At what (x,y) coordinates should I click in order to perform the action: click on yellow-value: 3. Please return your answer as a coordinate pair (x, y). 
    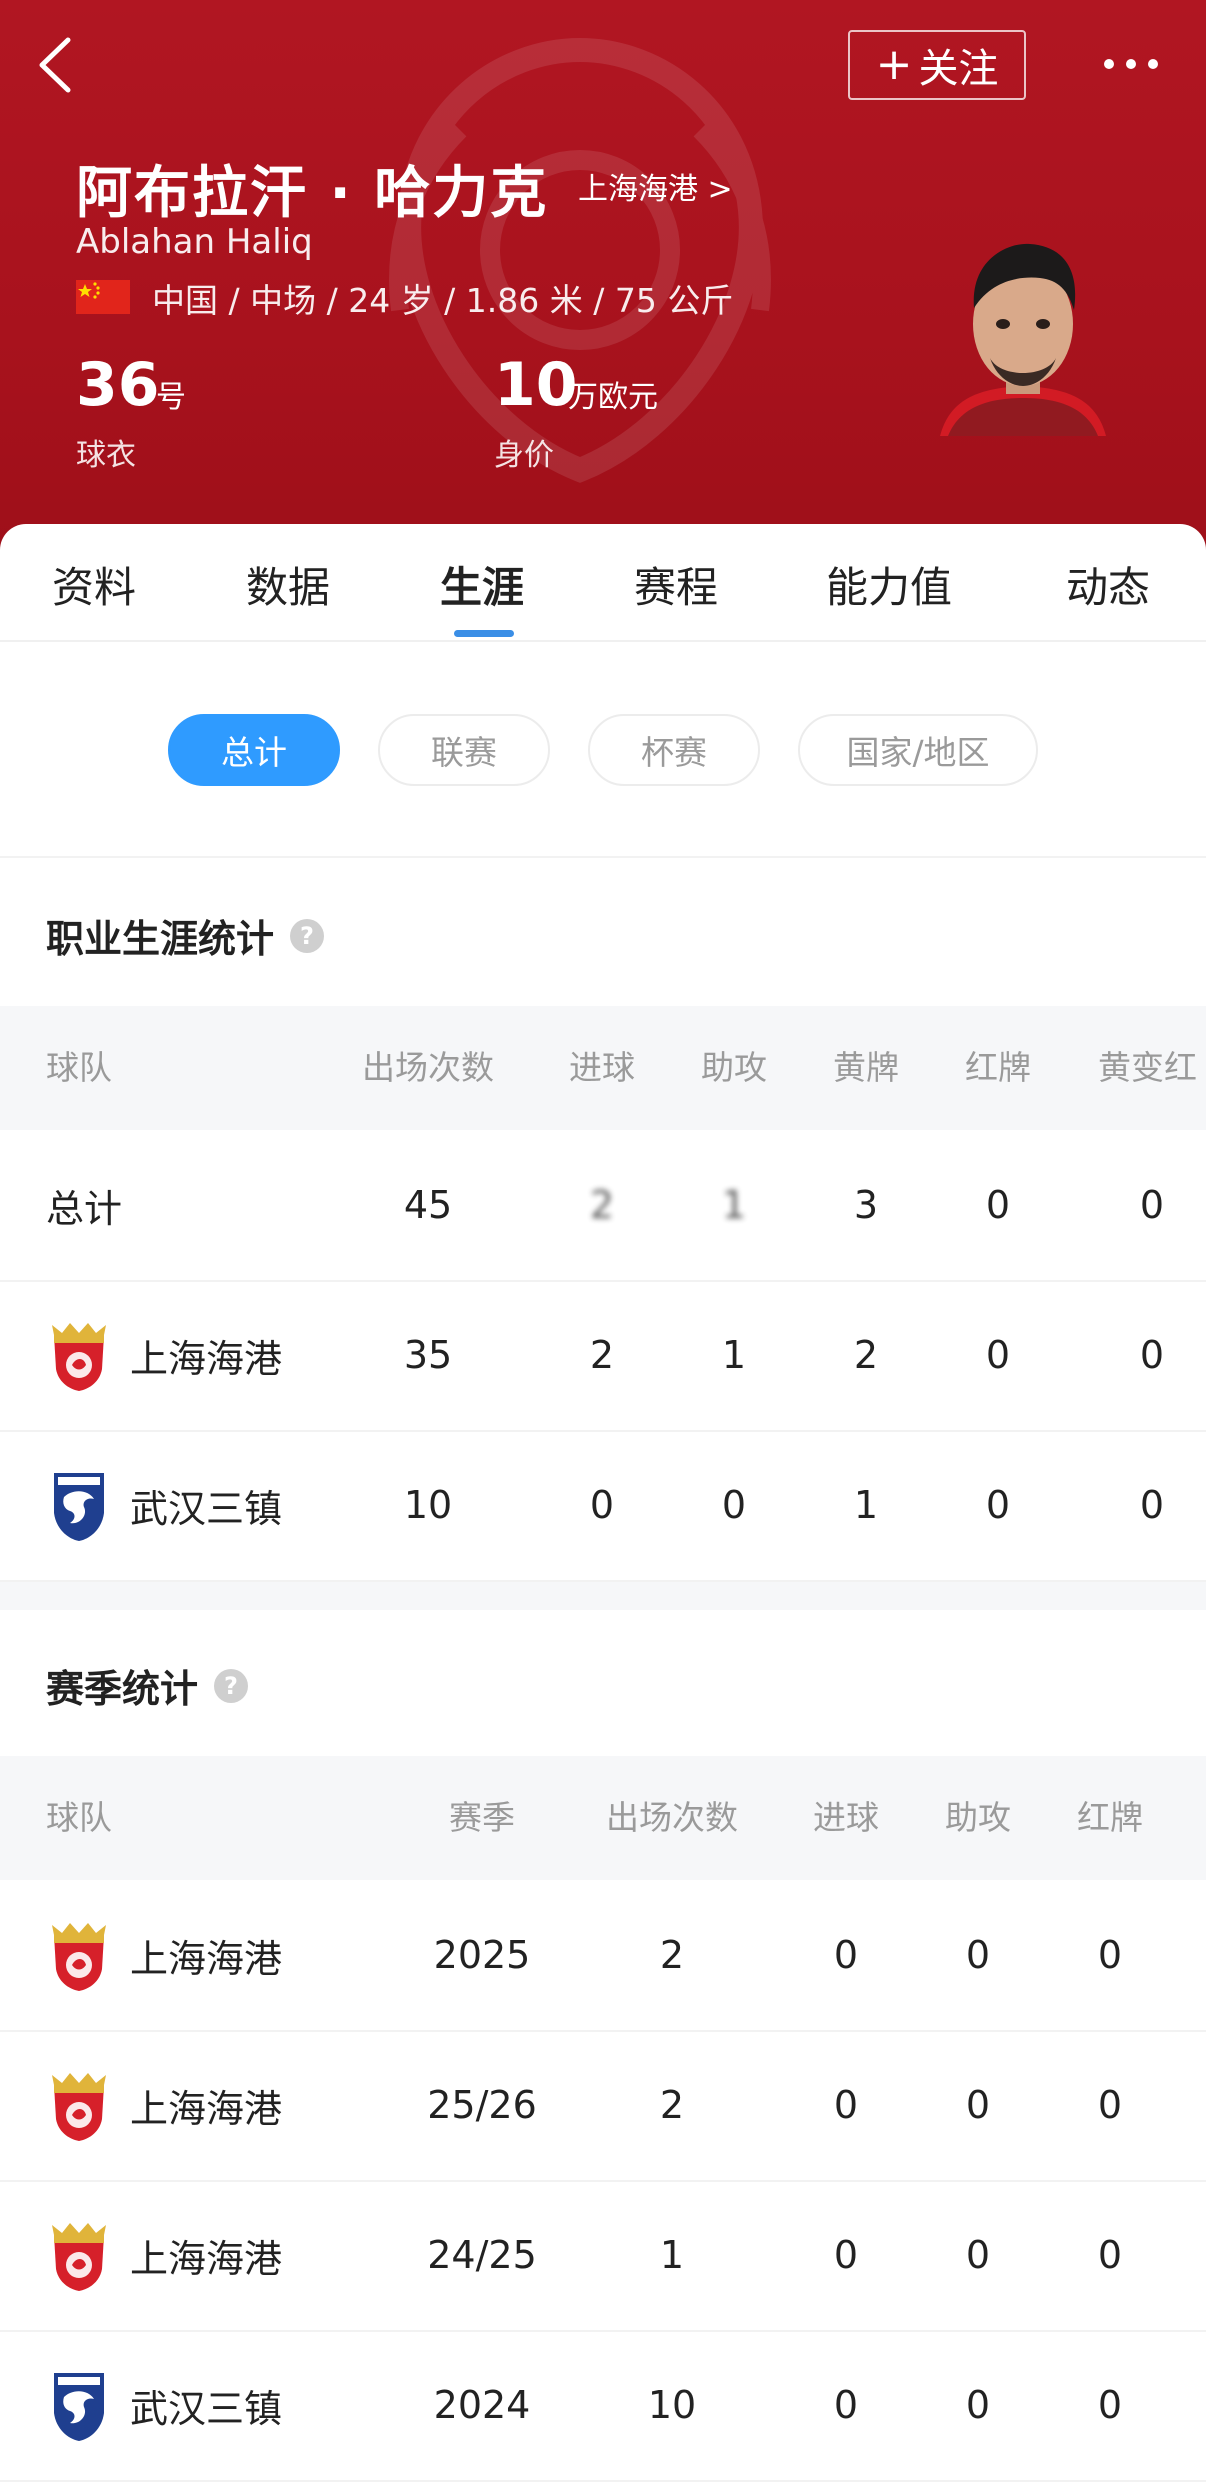
    Looking at the image, I should click on (866, 1205).